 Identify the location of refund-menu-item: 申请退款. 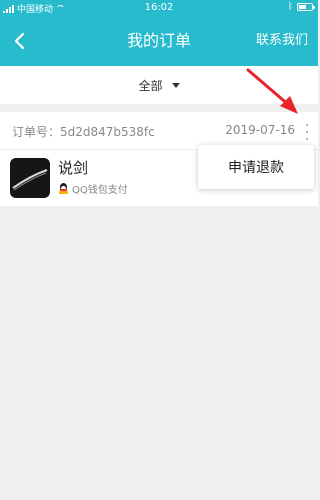
(256, 167).